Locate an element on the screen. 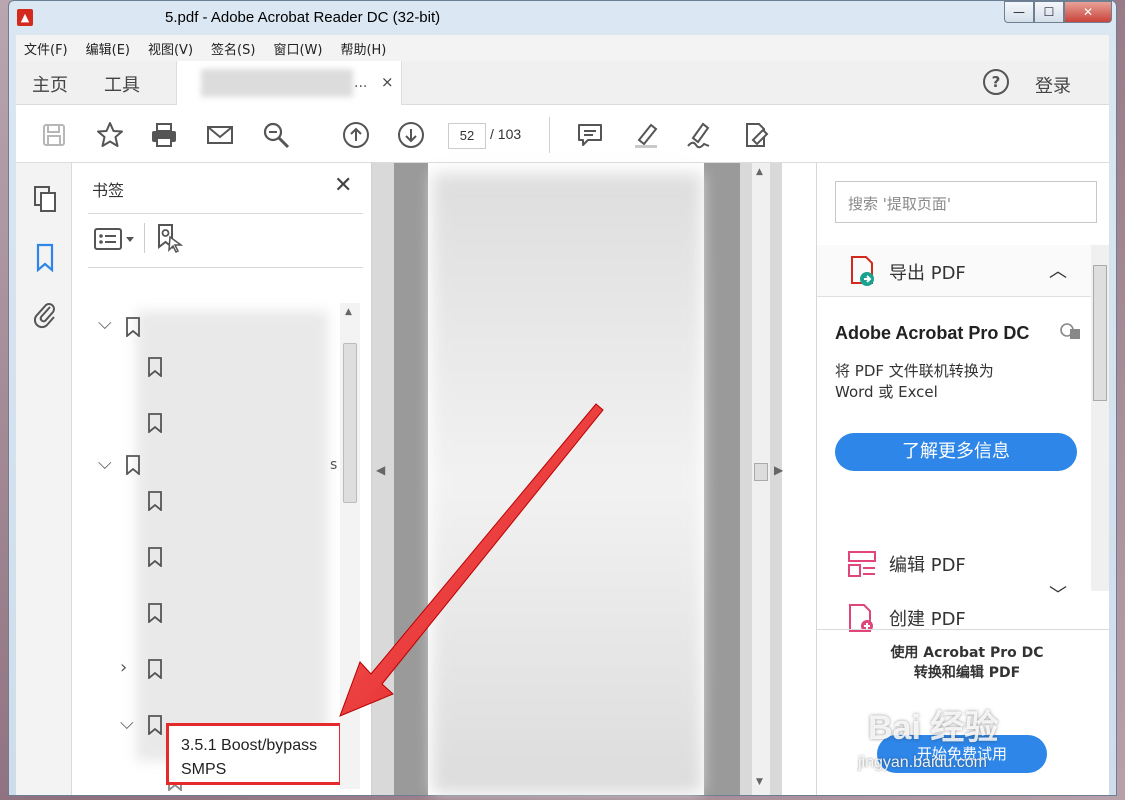 The width and height of the screenshot is (1125, 800). tab-home: 主页 is located at coordinates (50, 84).